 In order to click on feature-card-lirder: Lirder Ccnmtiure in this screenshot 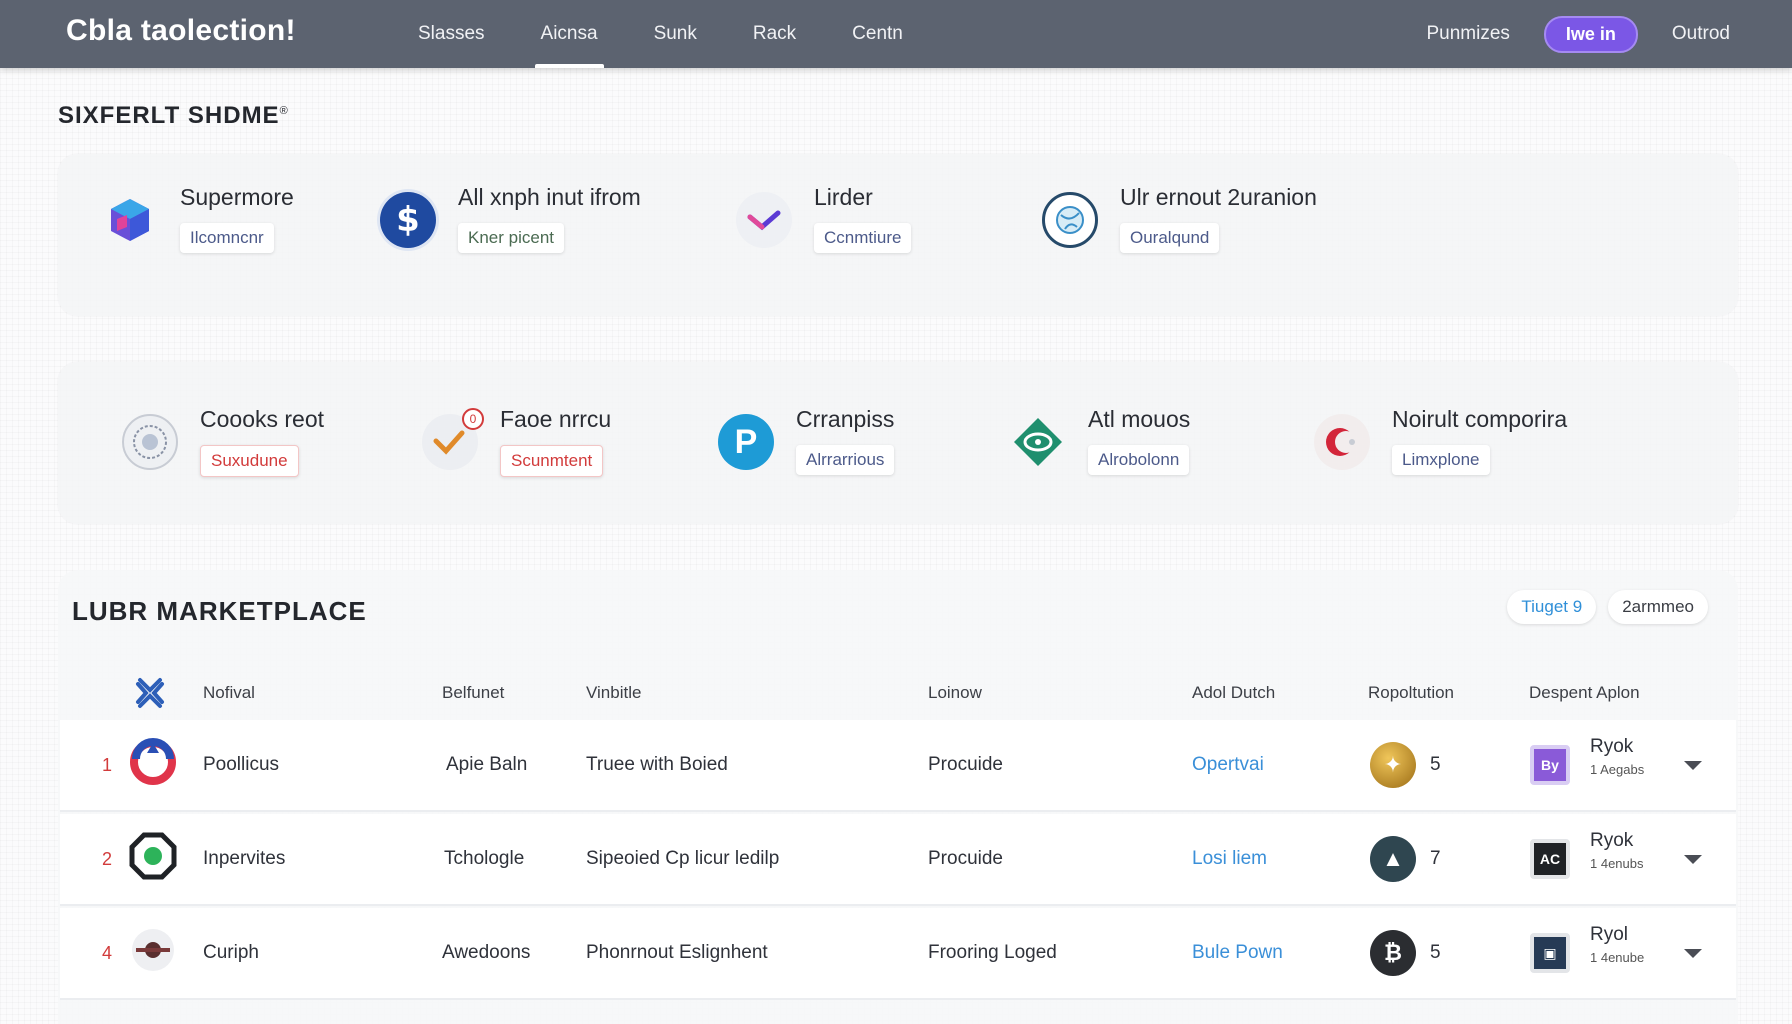, I will do `click(824, 218)`.